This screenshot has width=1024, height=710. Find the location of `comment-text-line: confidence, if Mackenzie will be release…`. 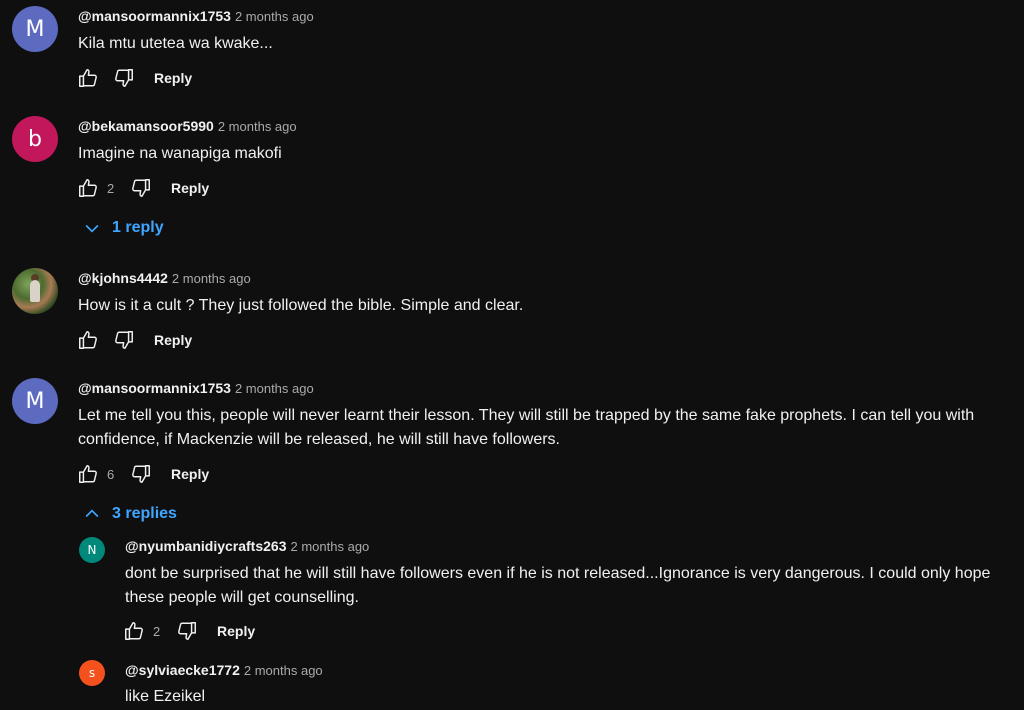

comment-text-line: confidence, if Mackenzie will be release… is located at coordinates (319, 439).